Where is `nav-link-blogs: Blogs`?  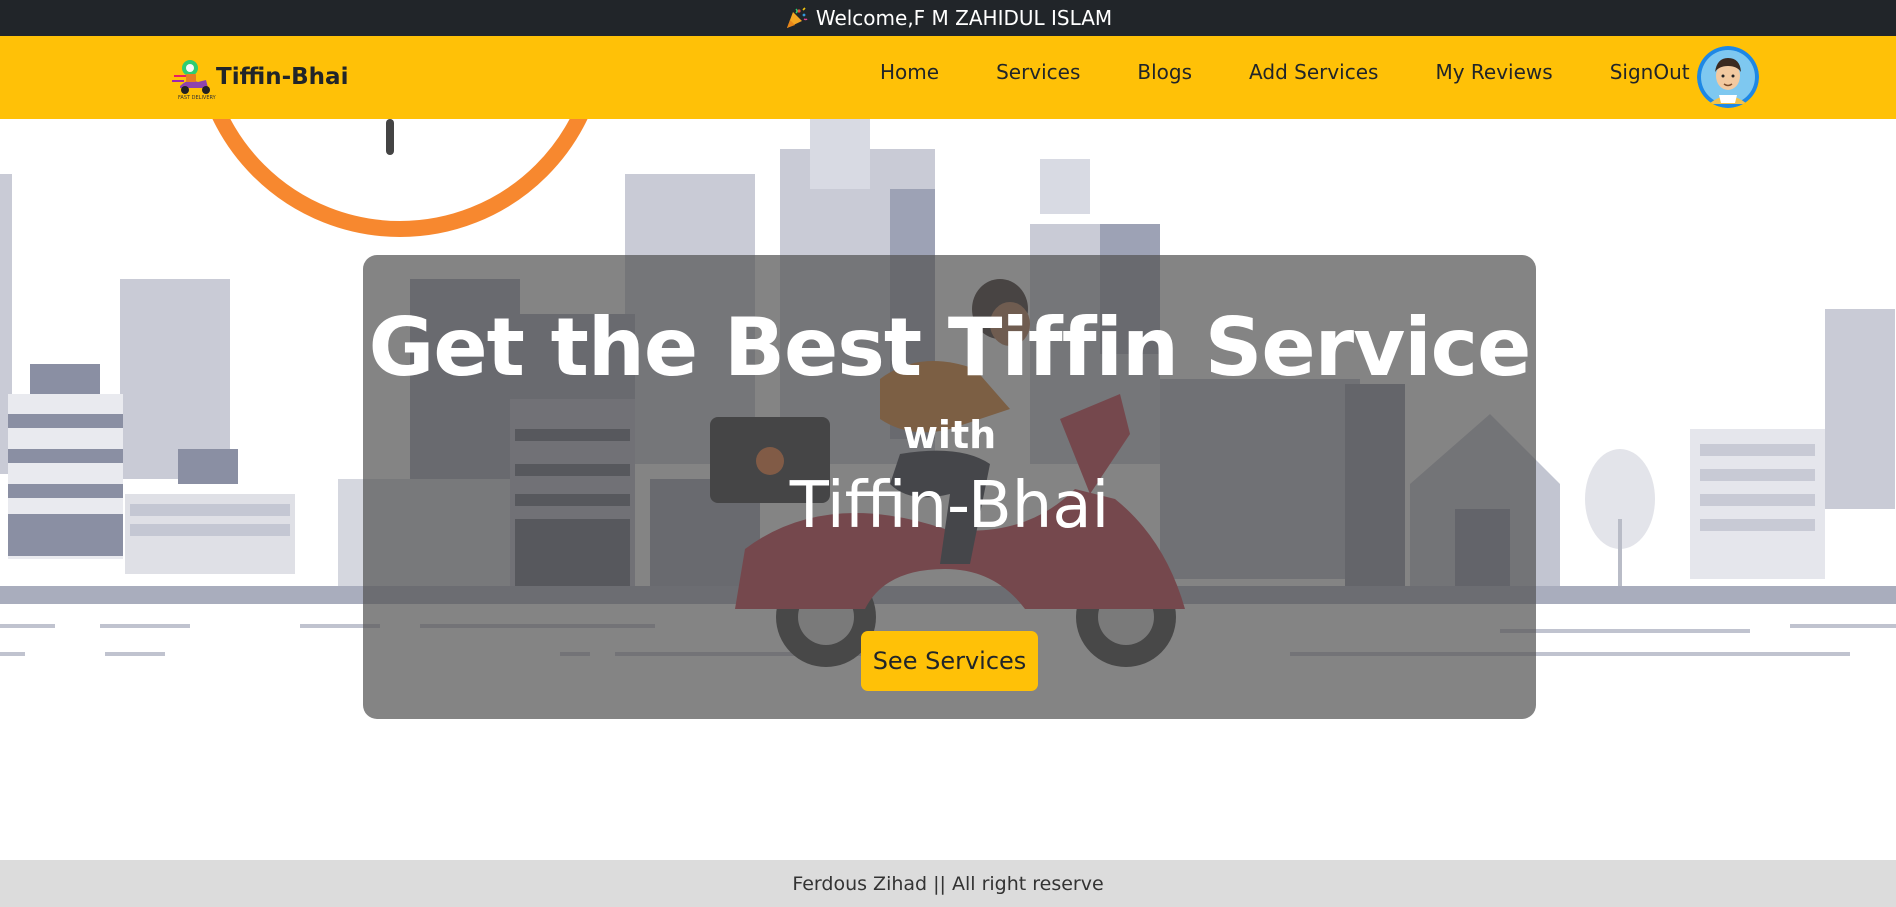
nav-link-blogs: Blogs is located at coordinates (1164, 72).